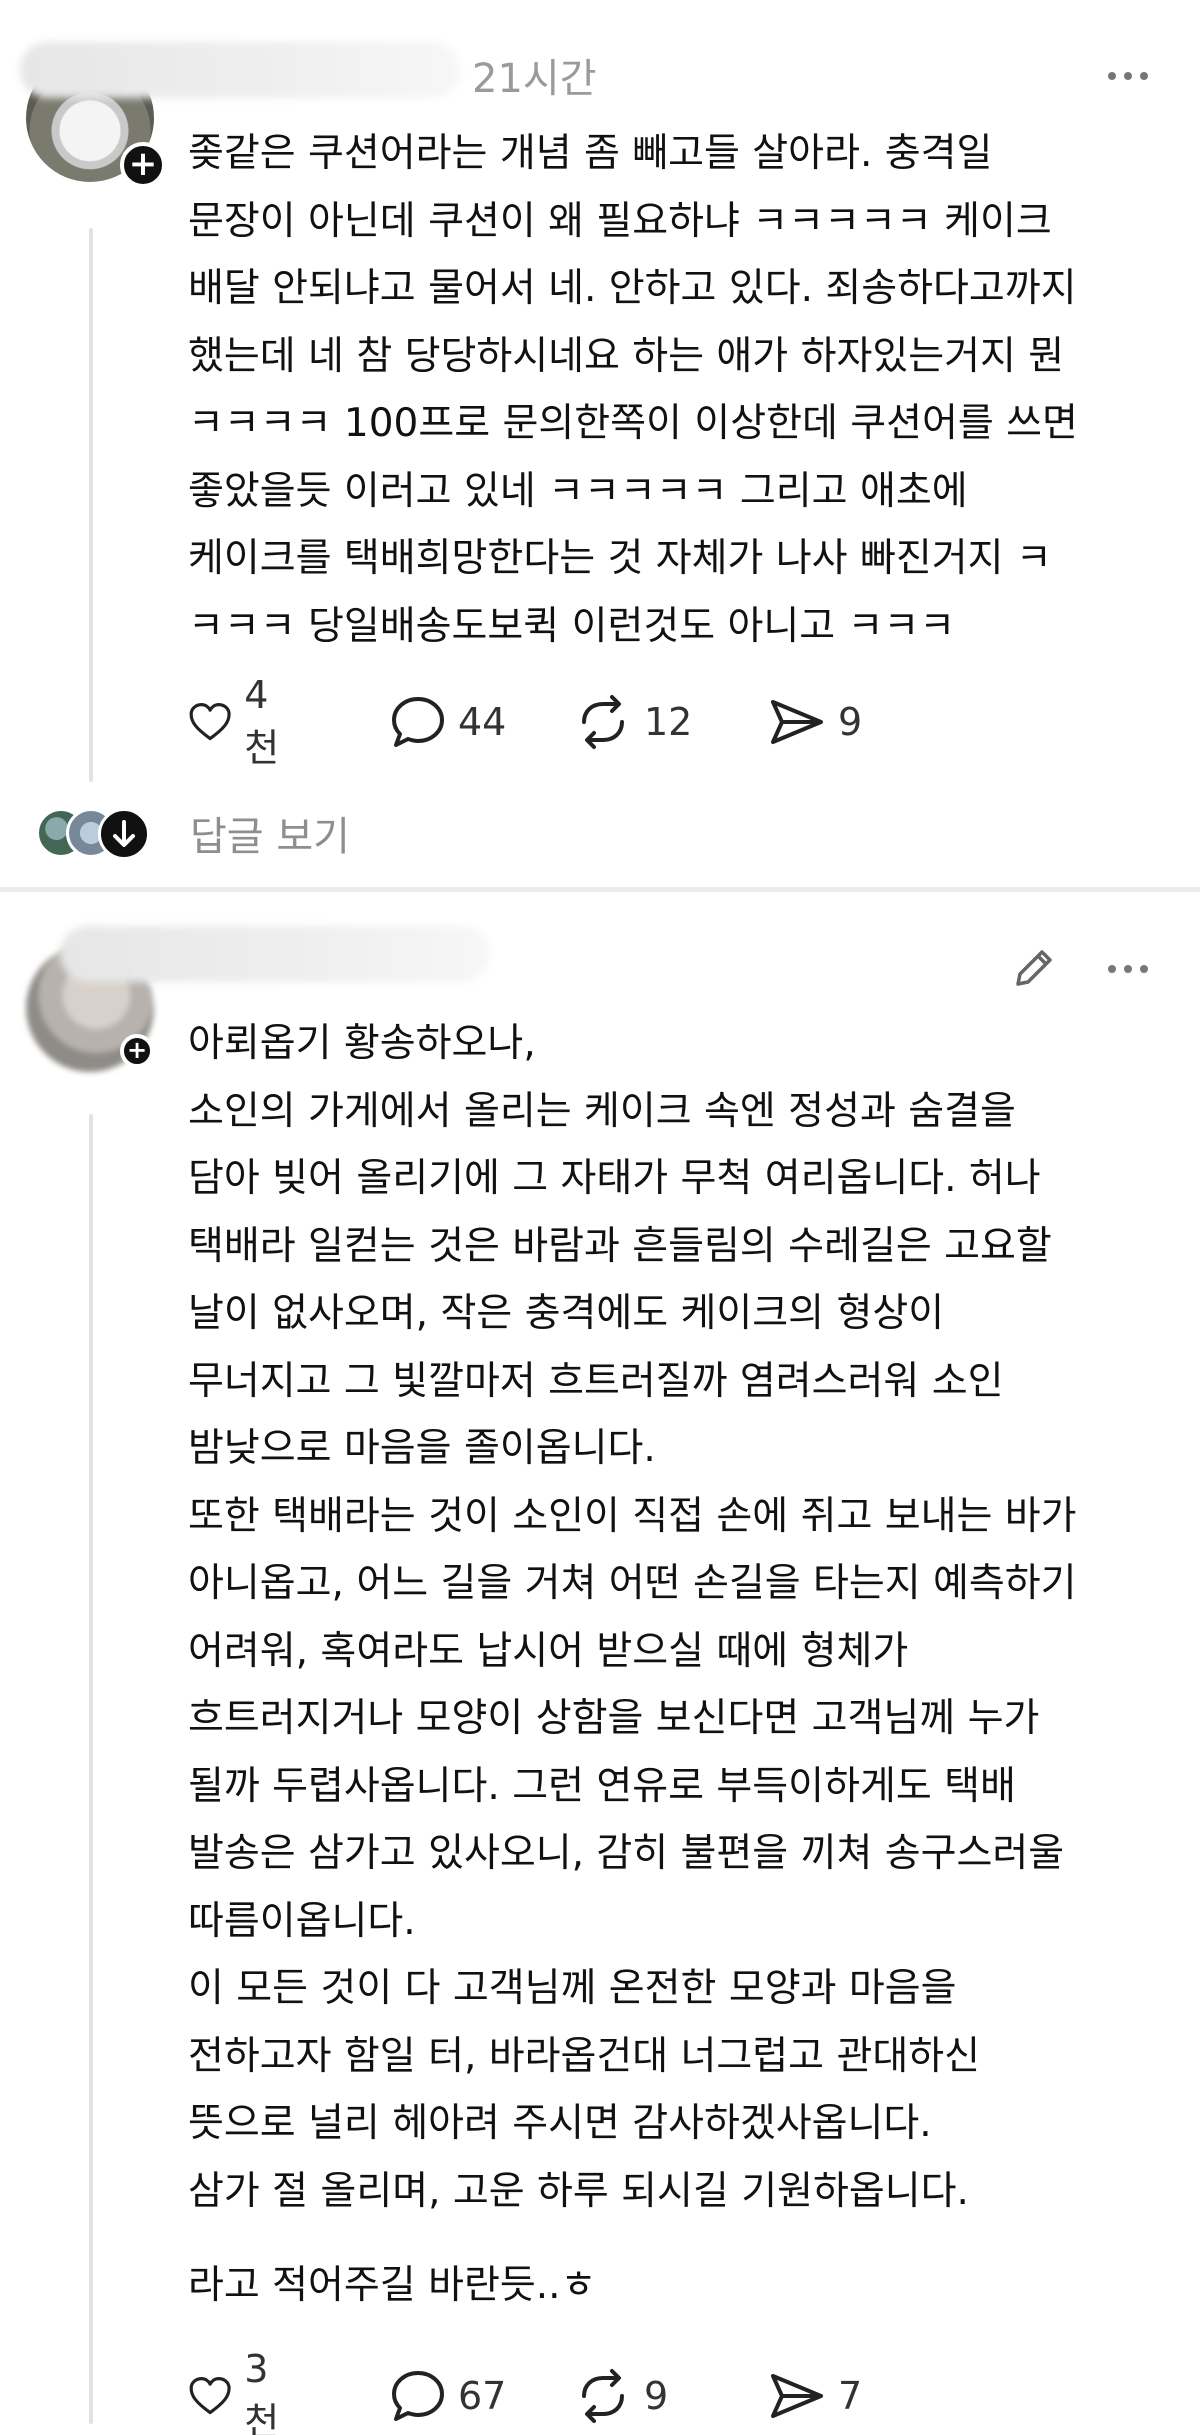  Describe the element at coordinates (620, 1246) in the screenshot. I see `comment-line: 택배라 일컫는 것은 바람과 흔들림의 수레길은 고요할` at that location.